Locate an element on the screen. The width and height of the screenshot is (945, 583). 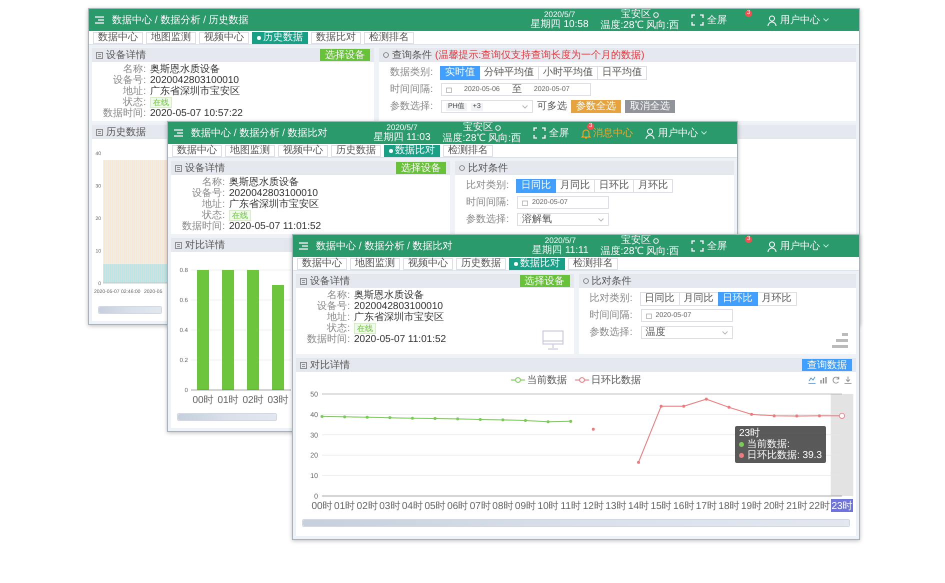
status-tag: 在线 is located at coordinates (365, 328).